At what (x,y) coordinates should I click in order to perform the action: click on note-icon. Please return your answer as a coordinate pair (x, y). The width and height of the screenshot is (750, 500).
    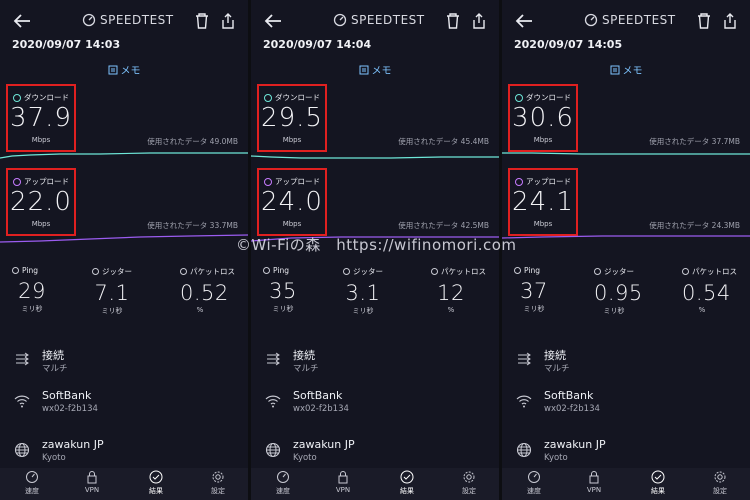
    Looking at the image, I should click on (363, 69).